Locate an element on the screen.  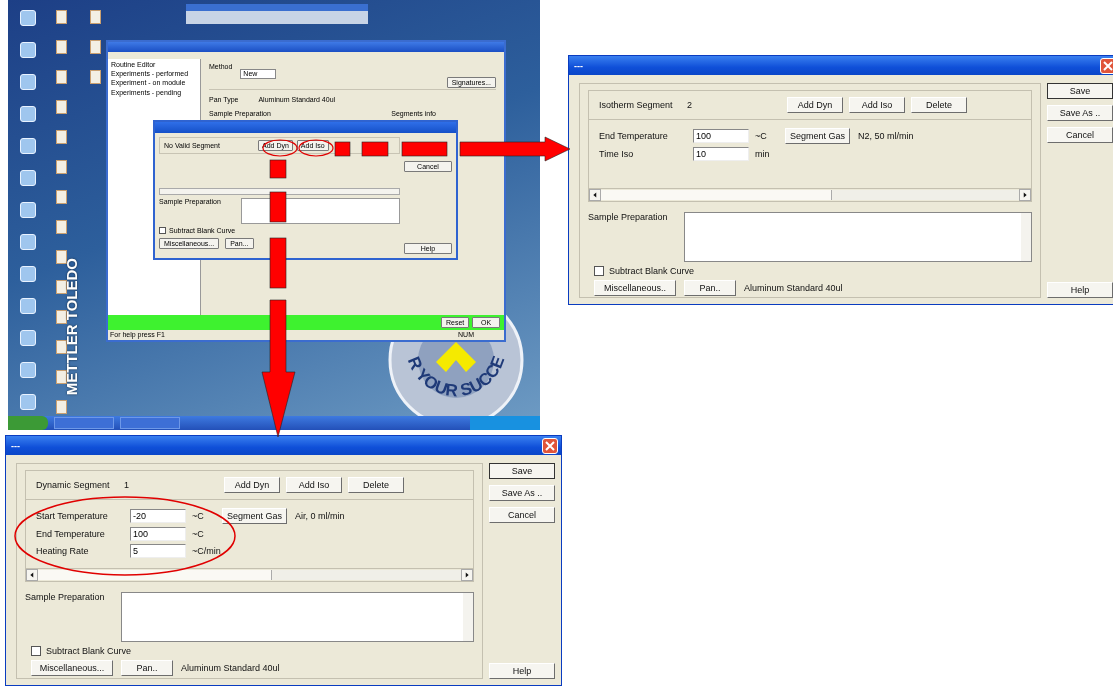
input-field: 10 is located at coordinates (721, 154).